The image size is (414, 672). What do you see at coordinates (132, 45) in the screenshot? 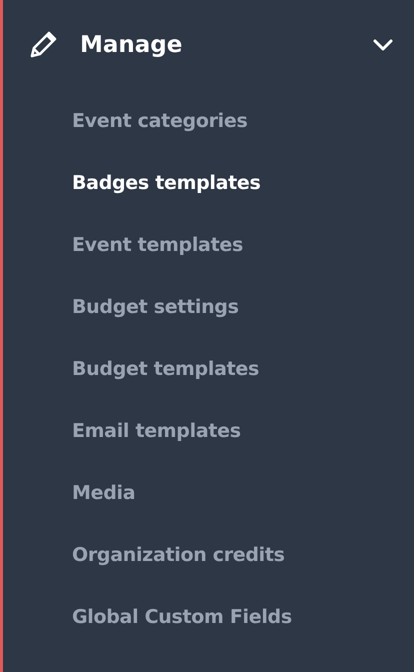
I see `section-title: Manage` at bounding box center [132, 45].